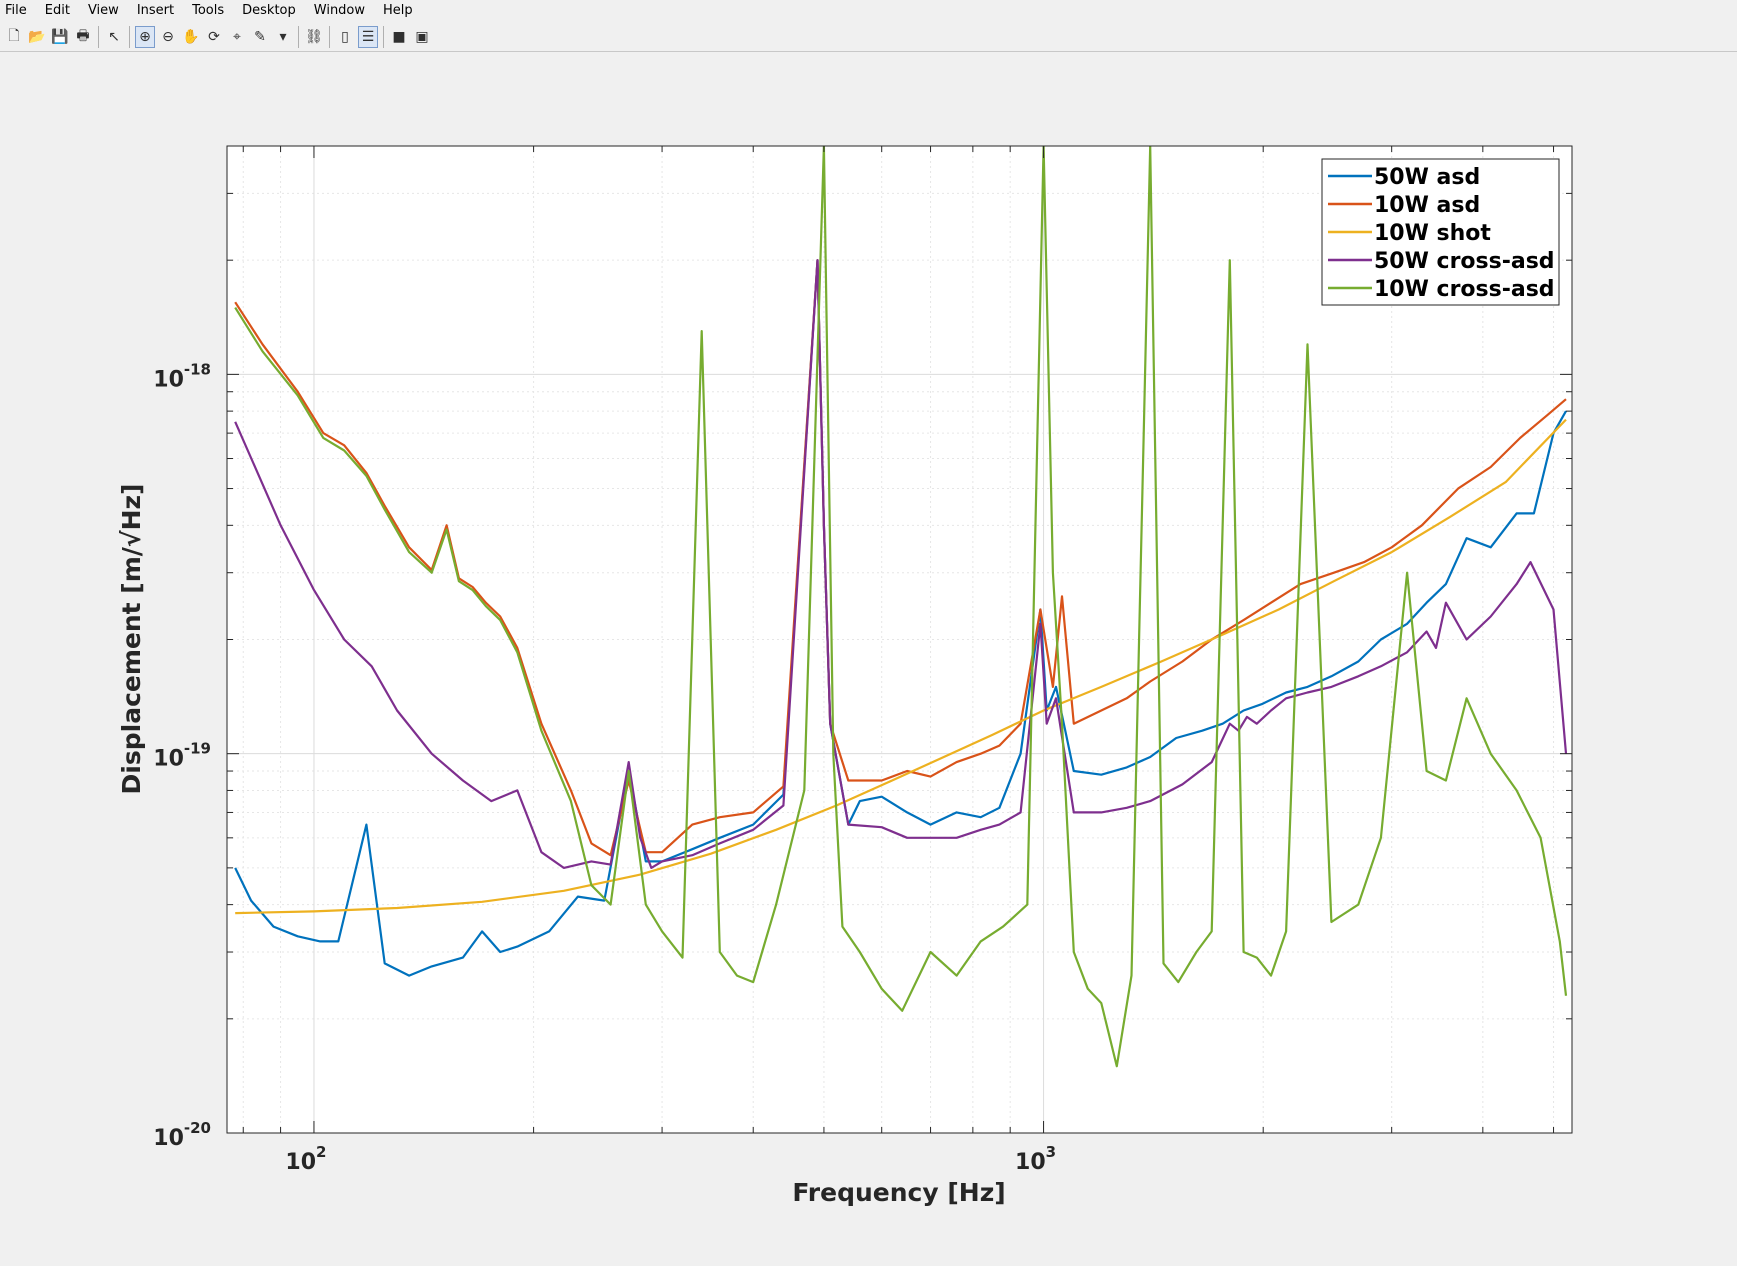 The width and height of the screenshot is (1737, 1266). Describe the element at coordinates (60, 37) in the screenshot. I see `save-icon: 💾` at that location.